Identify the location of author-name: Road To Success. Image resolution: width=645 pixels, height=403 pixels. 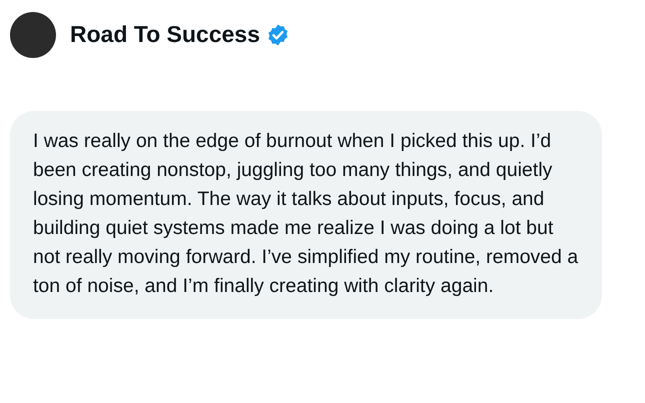
(165, 34).